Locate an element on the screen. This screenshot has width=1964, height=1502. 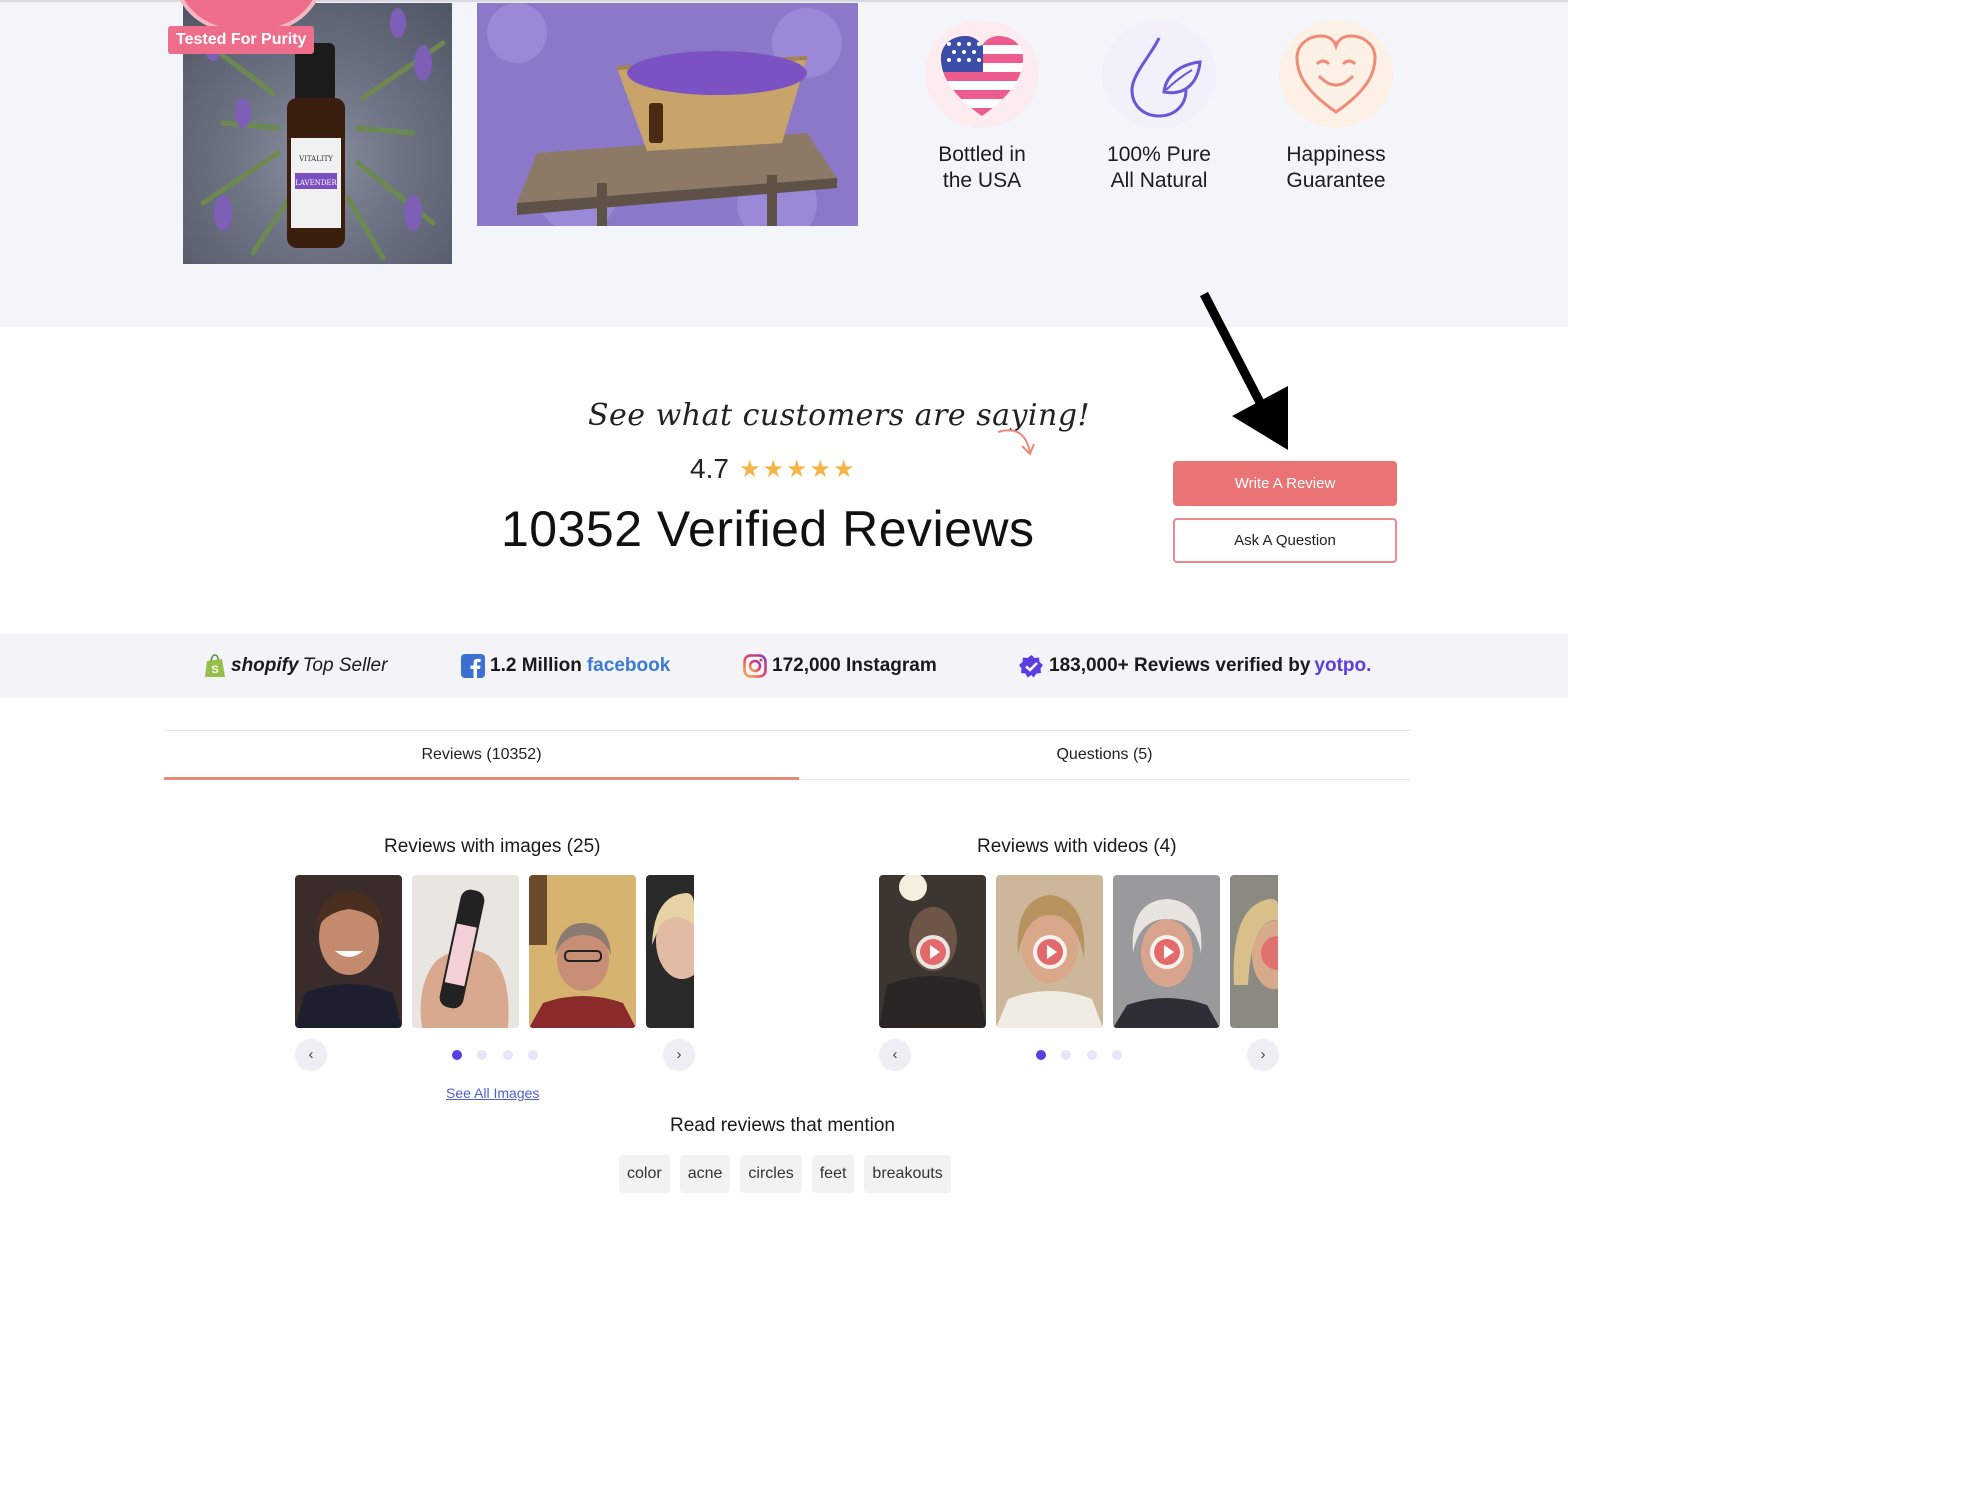
bottle-brand-text: VITALITY is located at coordinates (315, 159).